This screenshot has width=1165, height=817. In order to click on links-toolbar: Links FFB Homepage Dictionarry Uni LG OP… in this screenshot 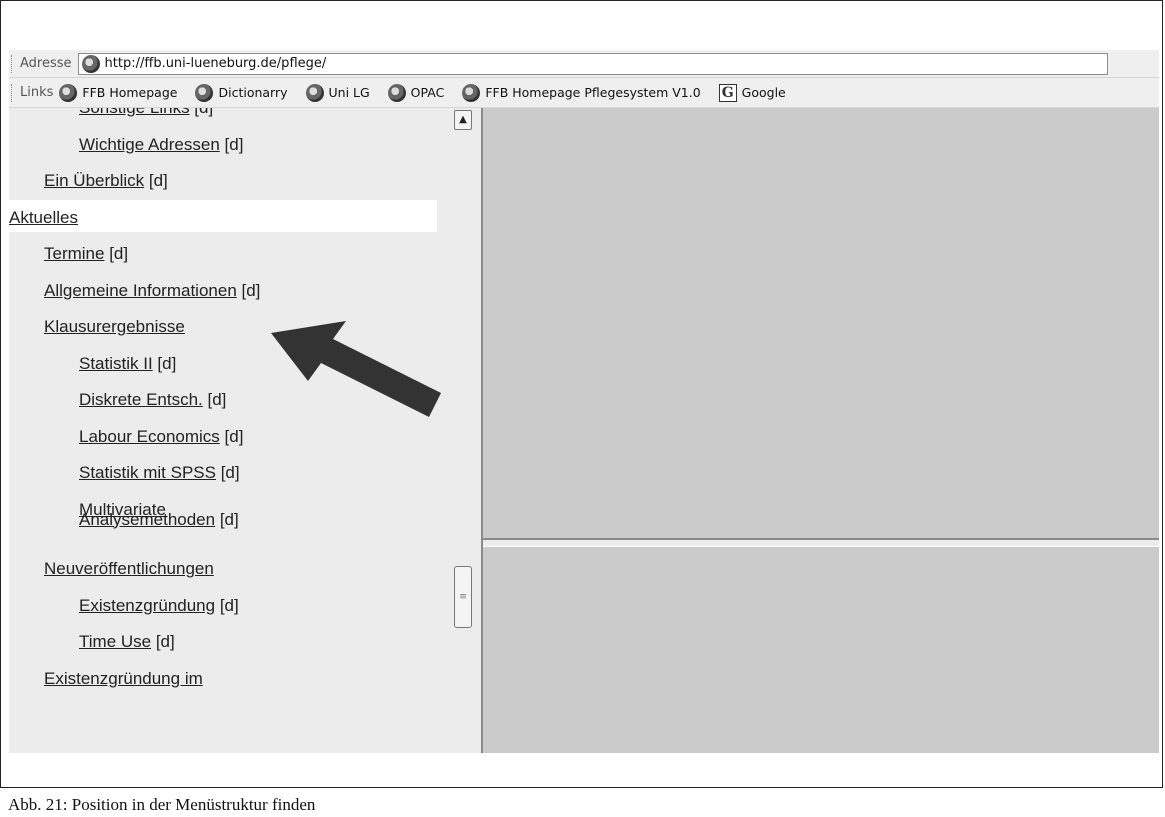, I will do `click(584, 93)`.